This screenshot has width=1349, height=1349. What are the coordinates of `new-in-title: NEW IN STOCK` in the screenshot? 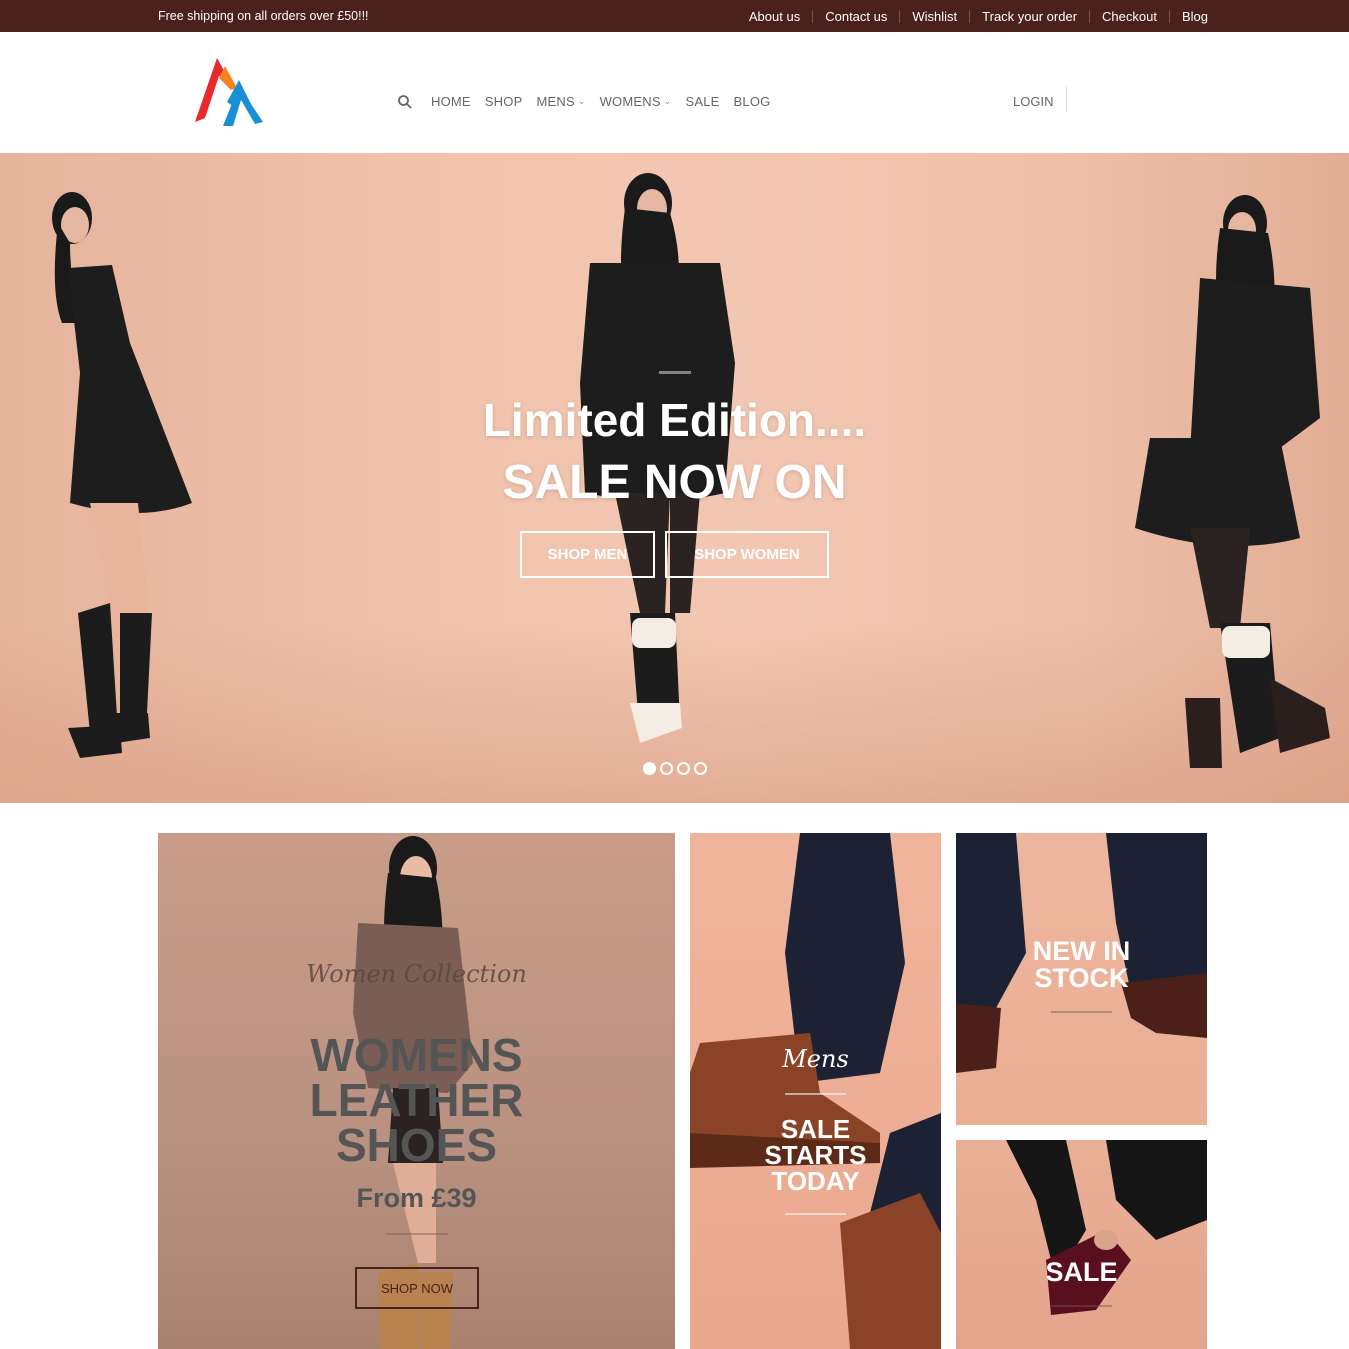 It's located at (1081, 965).